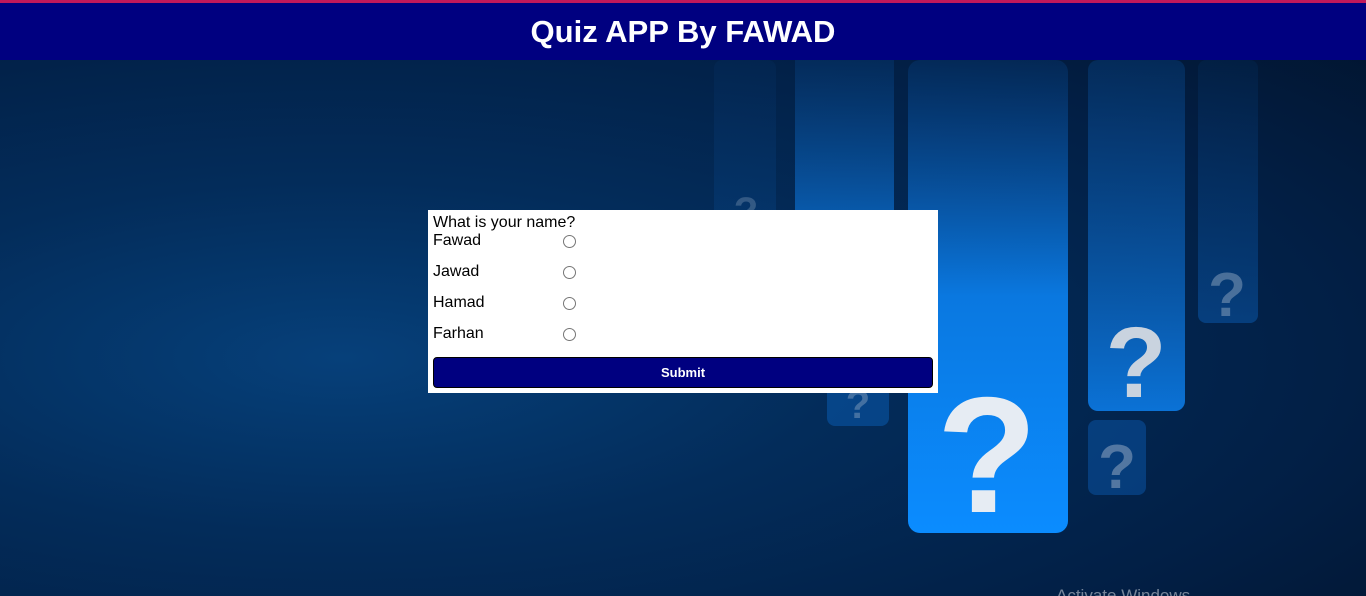 This screenshot has height=596, width=1366. Describe the element at coordinates (683, 278) in the screenshot. I see `option-row: Jawad` at that location.